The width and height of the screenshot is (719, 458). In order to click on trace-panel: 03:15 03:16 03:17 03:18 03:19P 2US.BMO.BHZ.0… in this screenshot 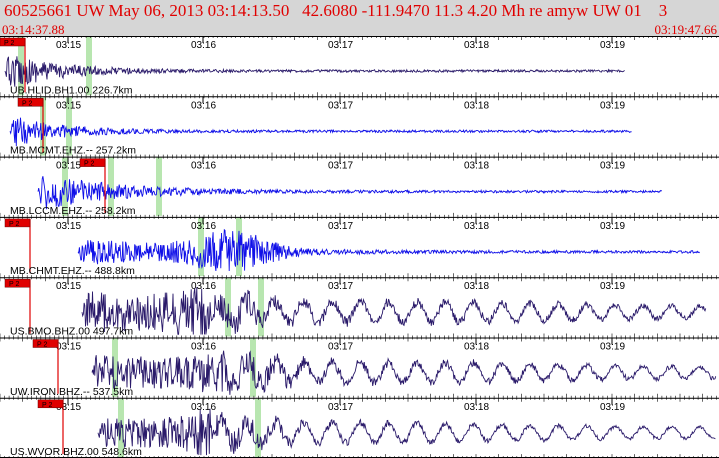, I will do `click(359, 307)`.